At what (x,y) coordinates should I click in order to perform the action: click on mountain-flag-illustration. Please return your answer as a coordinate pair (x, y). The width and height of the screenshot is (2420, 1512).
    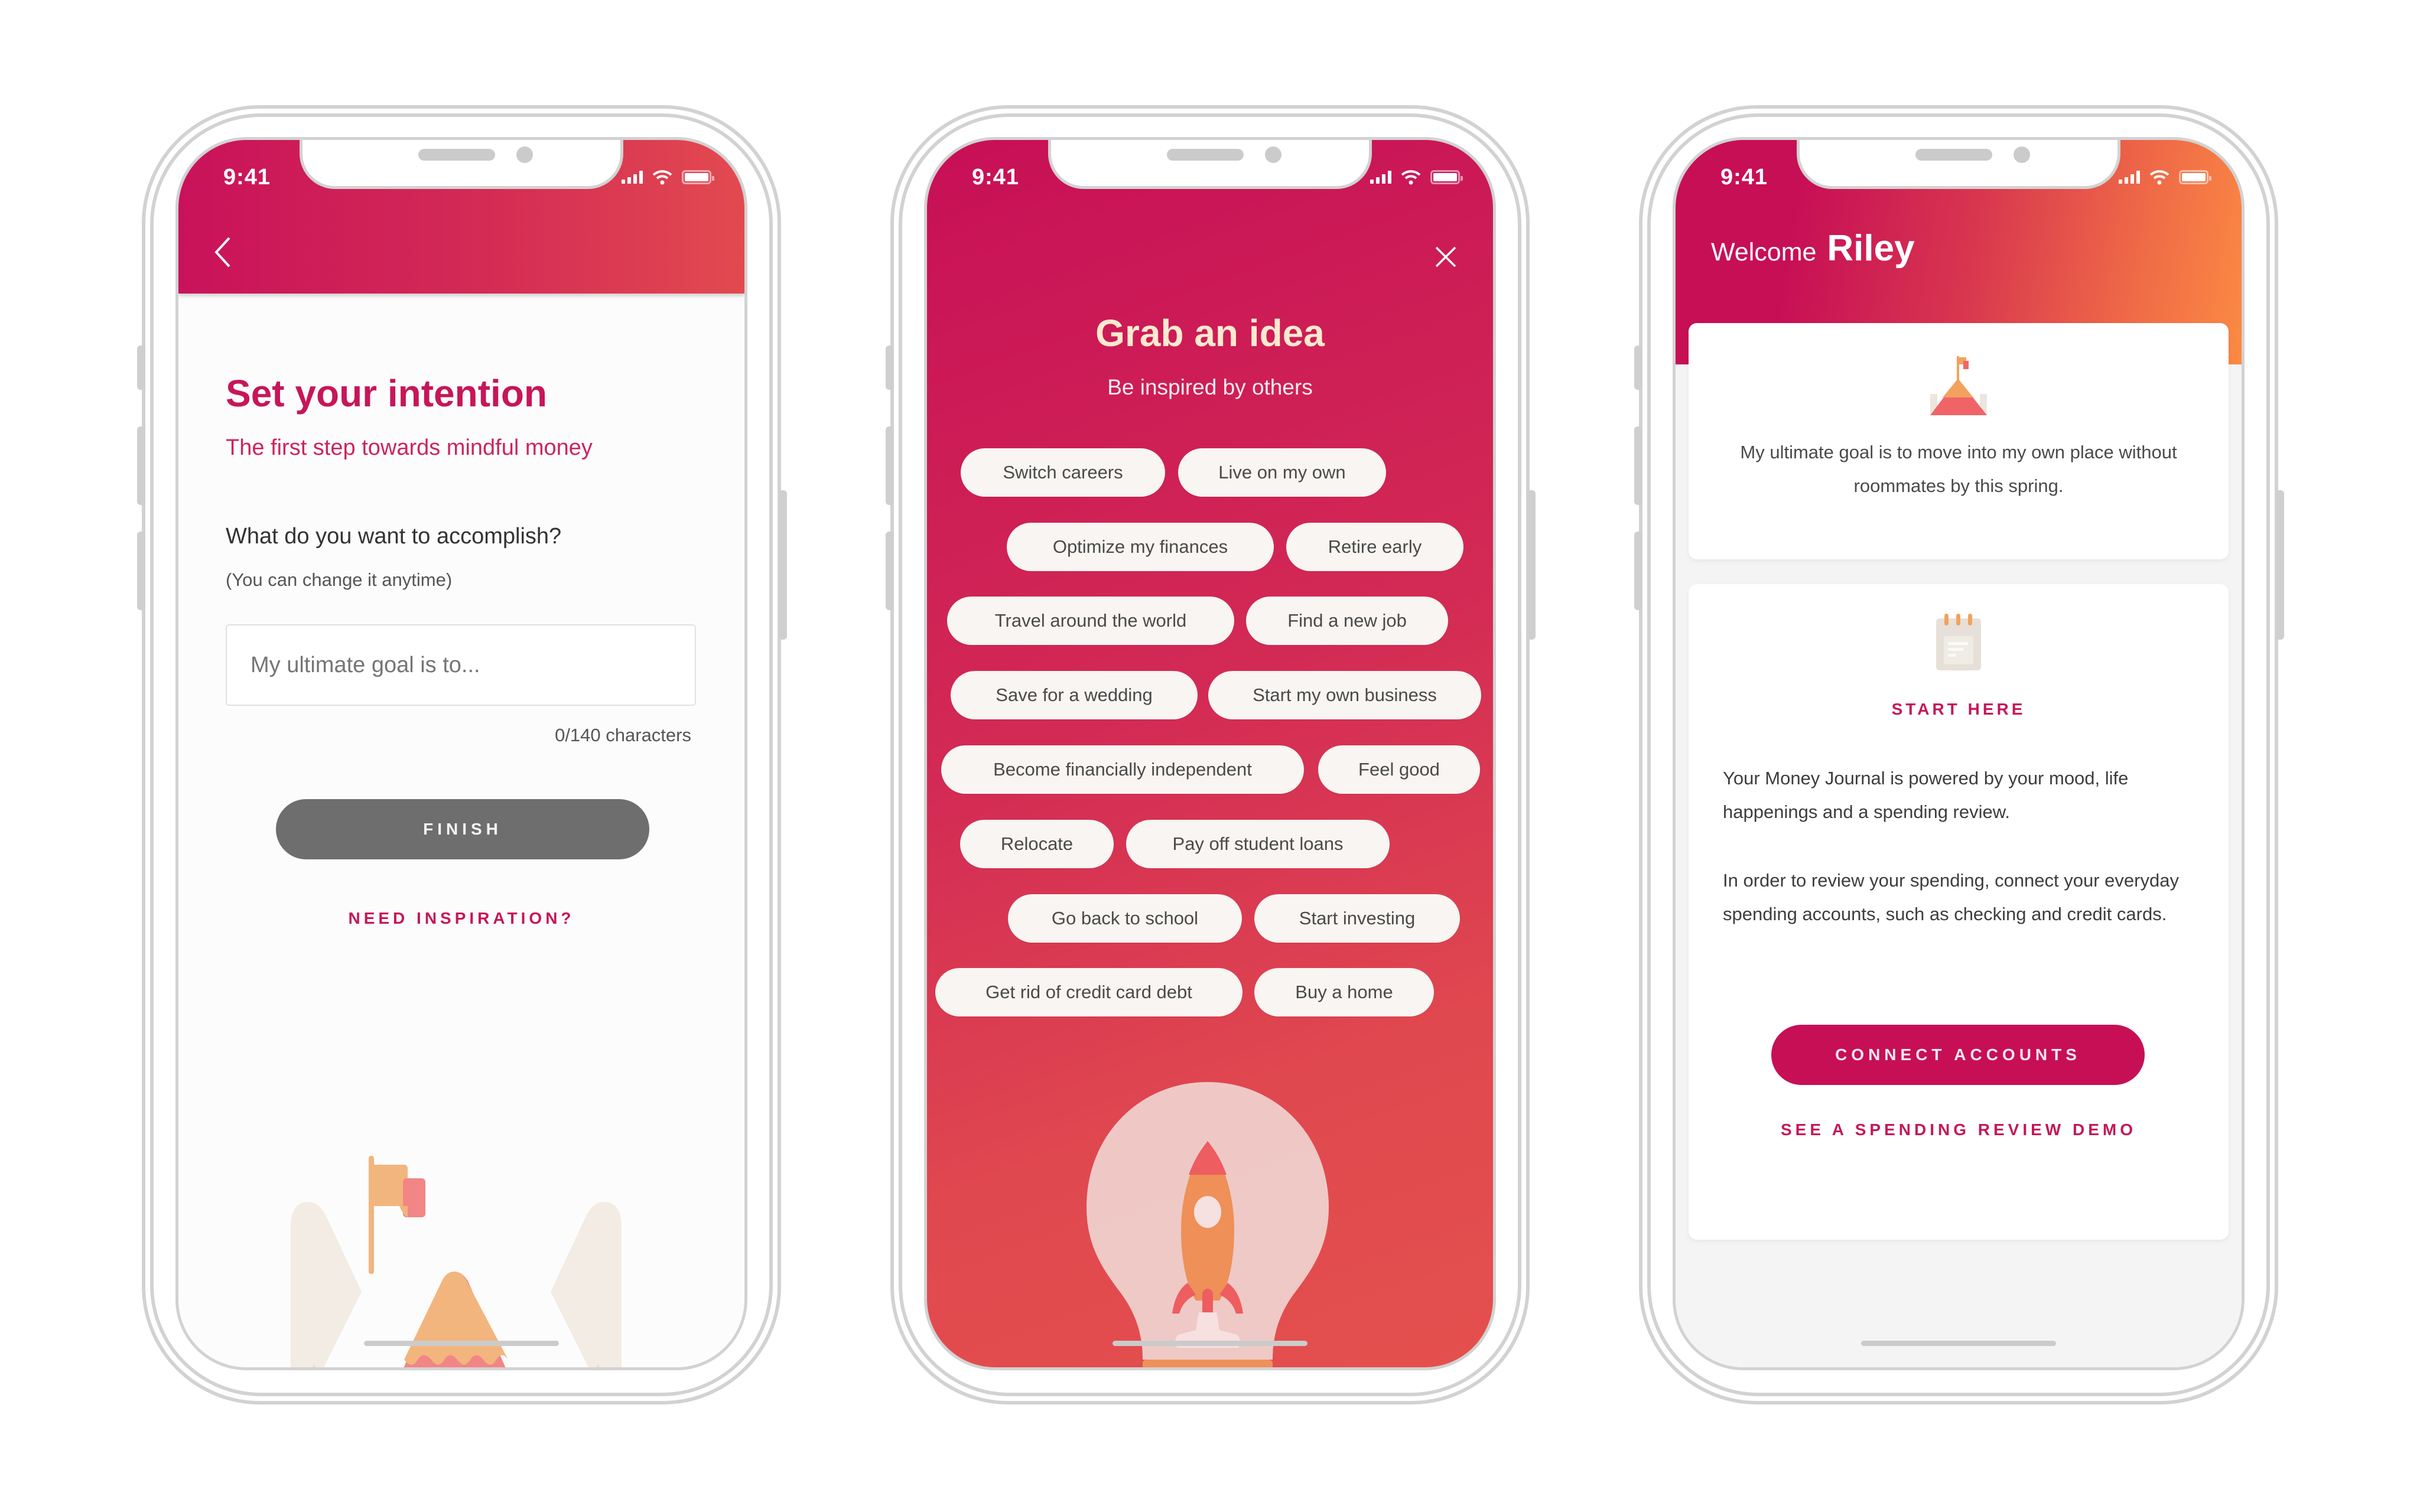
    Looking at the image, I should click on (456, 1261).